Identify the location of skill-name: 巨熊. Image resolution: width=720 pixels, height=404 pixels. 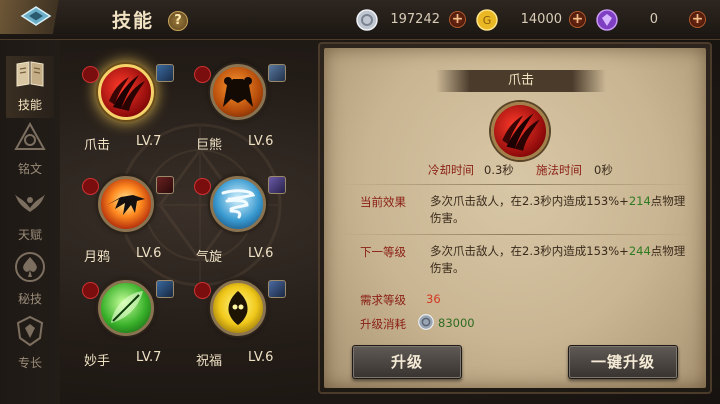
(209, 145).